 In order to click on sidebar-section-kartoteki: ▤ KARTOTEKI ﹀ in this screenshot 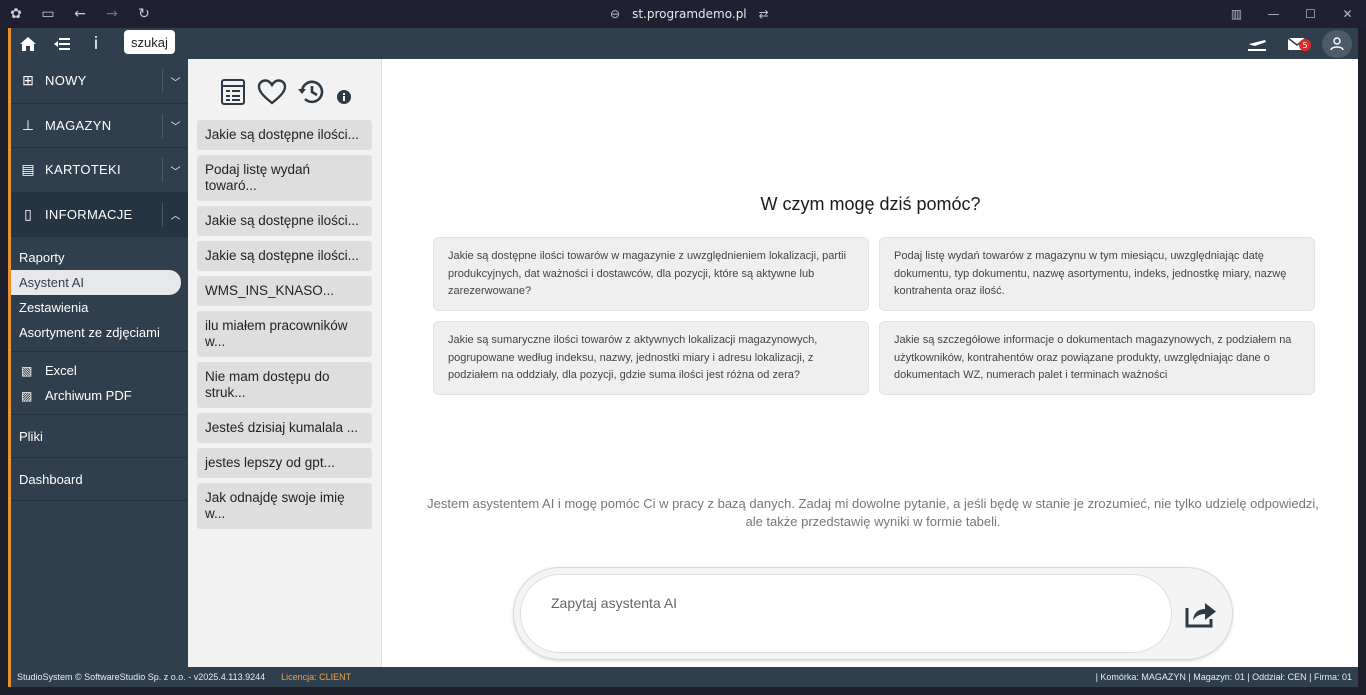, I will do `click(99, 170)`.